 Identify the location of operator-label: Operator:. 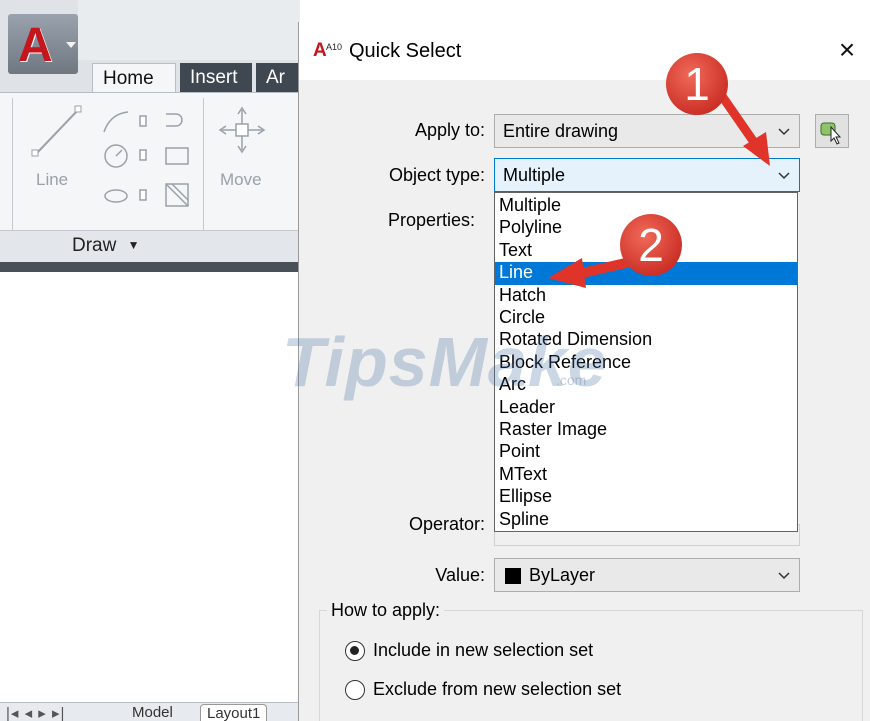
(446, 524).